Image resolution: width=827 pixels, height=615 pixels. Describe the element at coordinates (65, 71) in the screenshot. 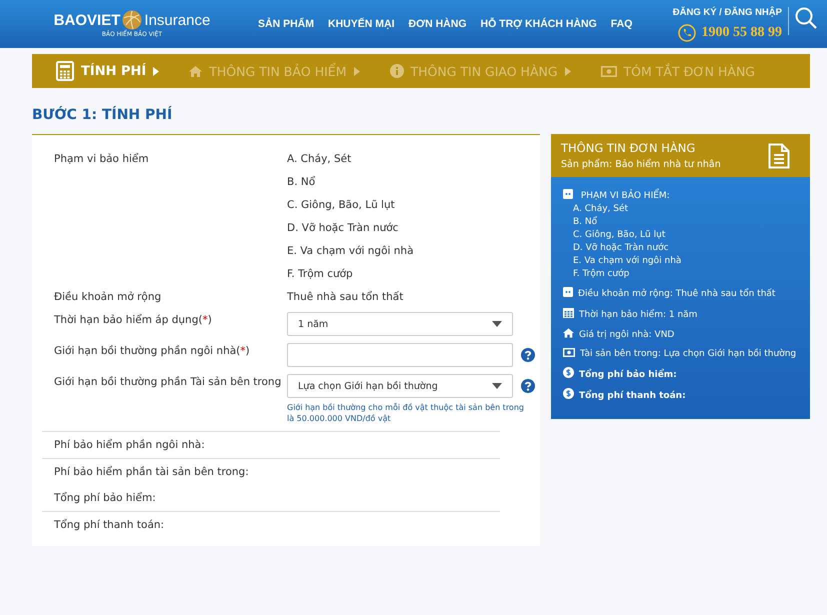

I see `calculator-icon` at that location.